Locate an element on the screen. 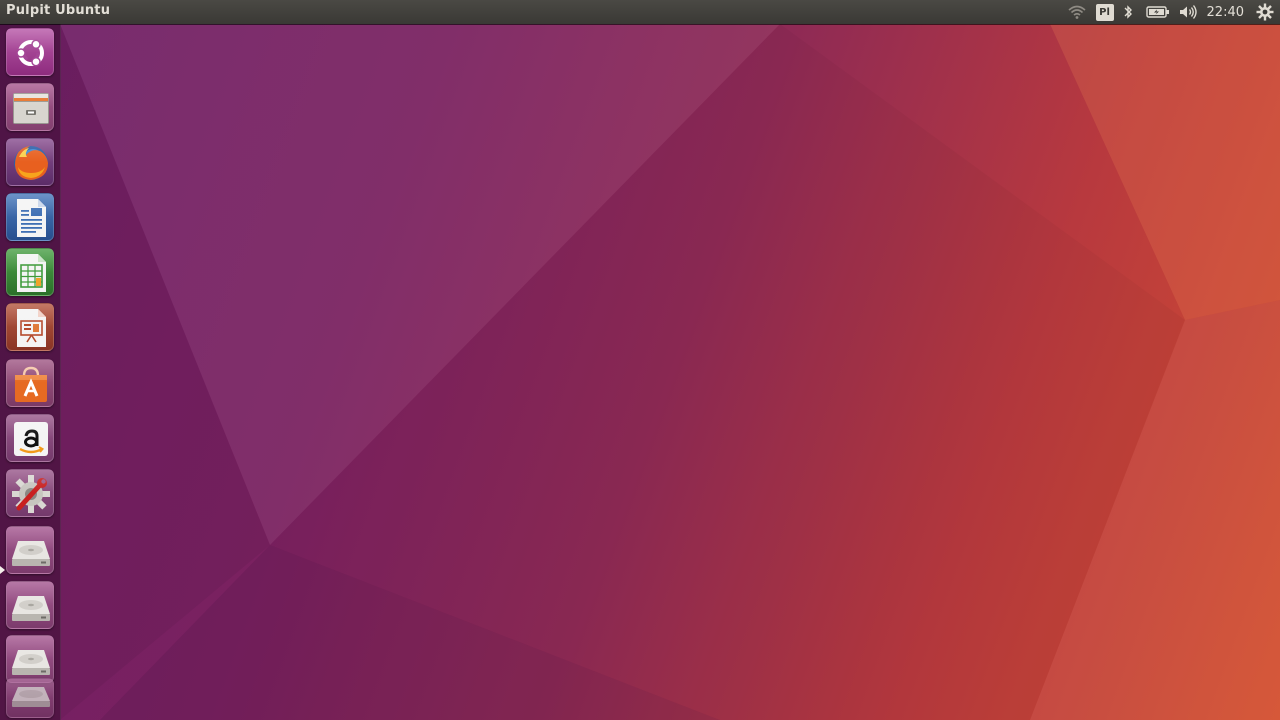  running-indicator-arrow is located at coordinates (2, 570).